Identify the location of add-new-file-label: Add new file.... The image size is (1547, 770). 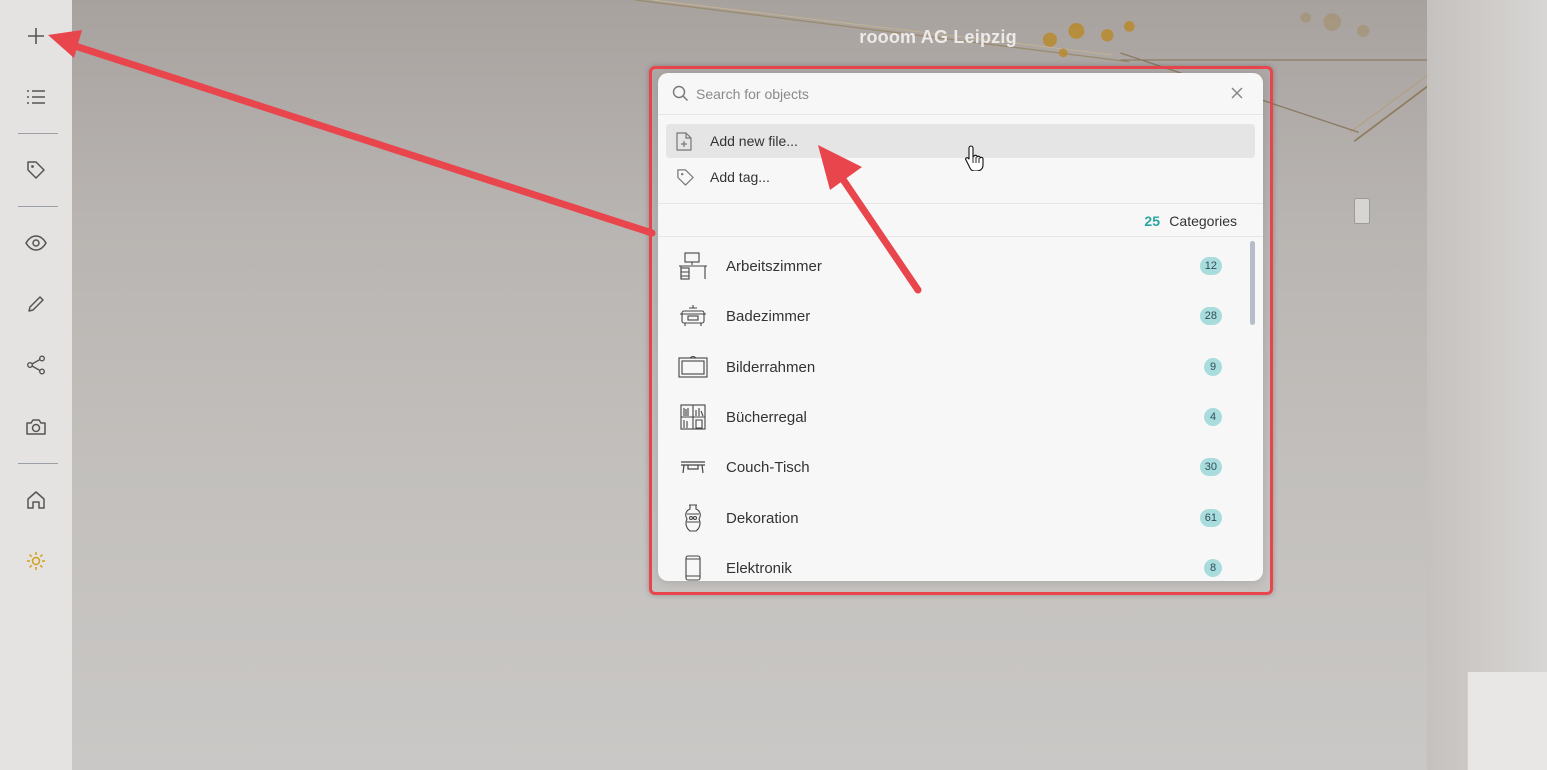
(754, 141).